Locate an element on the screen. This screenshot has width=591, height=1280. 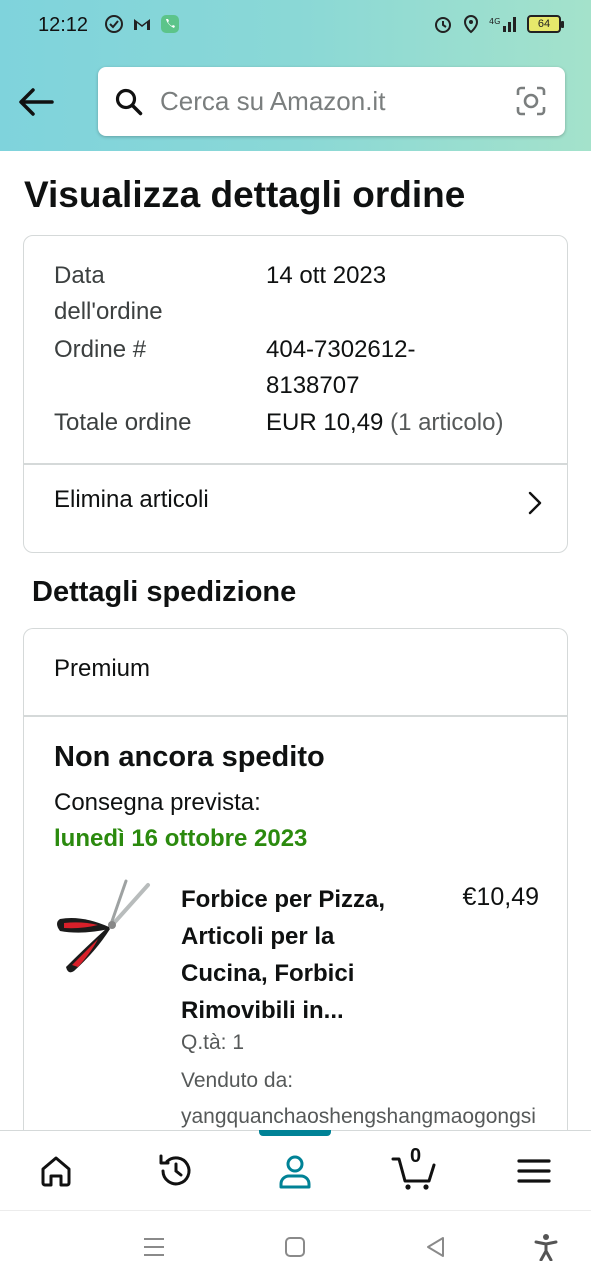
search-bar is located at coordinates (331, 101).